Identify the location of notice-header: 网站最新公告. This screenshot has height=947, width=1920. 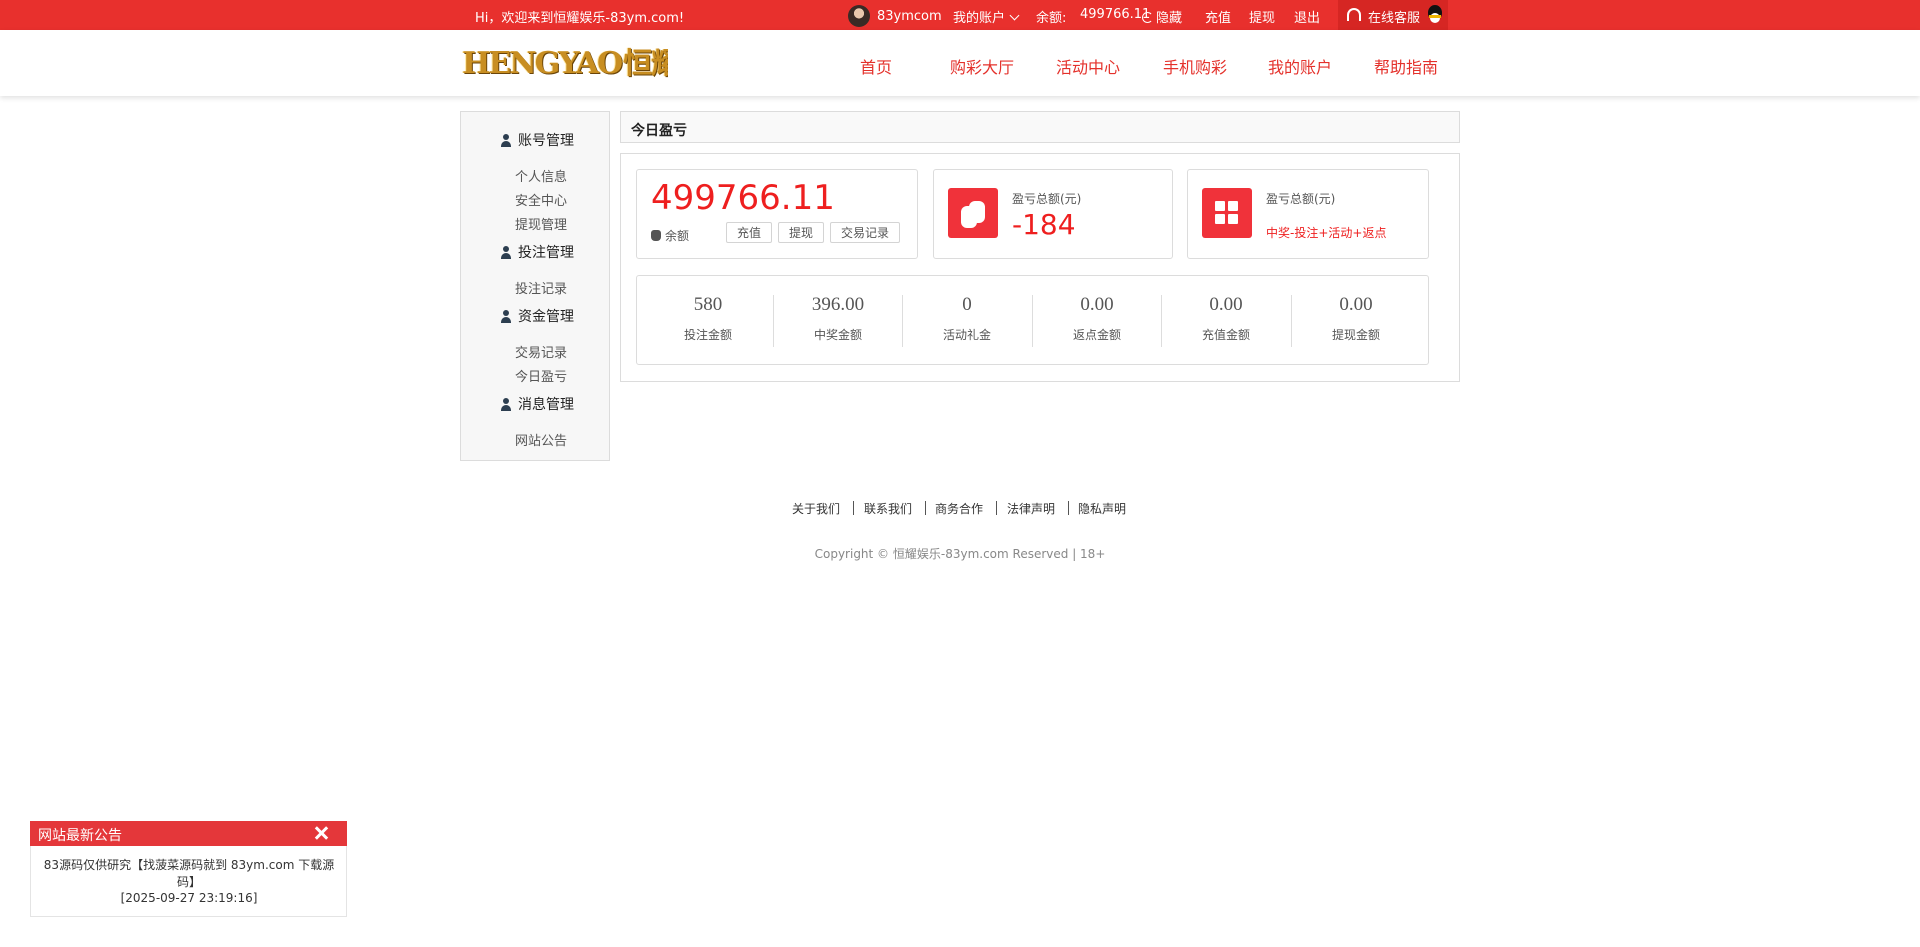
(188, 833).